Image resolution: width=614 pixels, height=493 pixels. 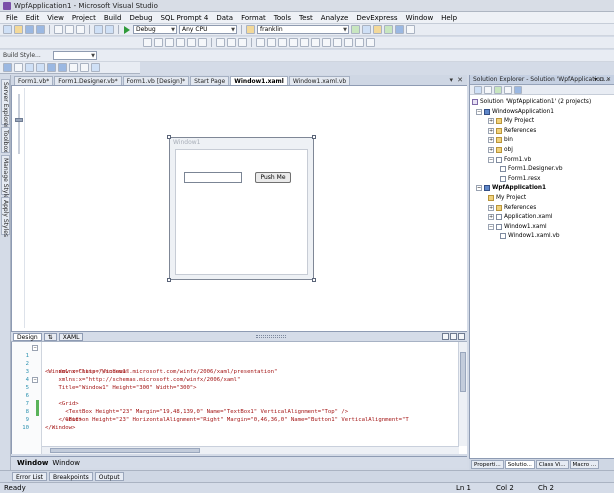 What do you see at coordinates (348, 42) in the screenshot?
I see `lock-controls-icon` at bounding box center [348, 42].